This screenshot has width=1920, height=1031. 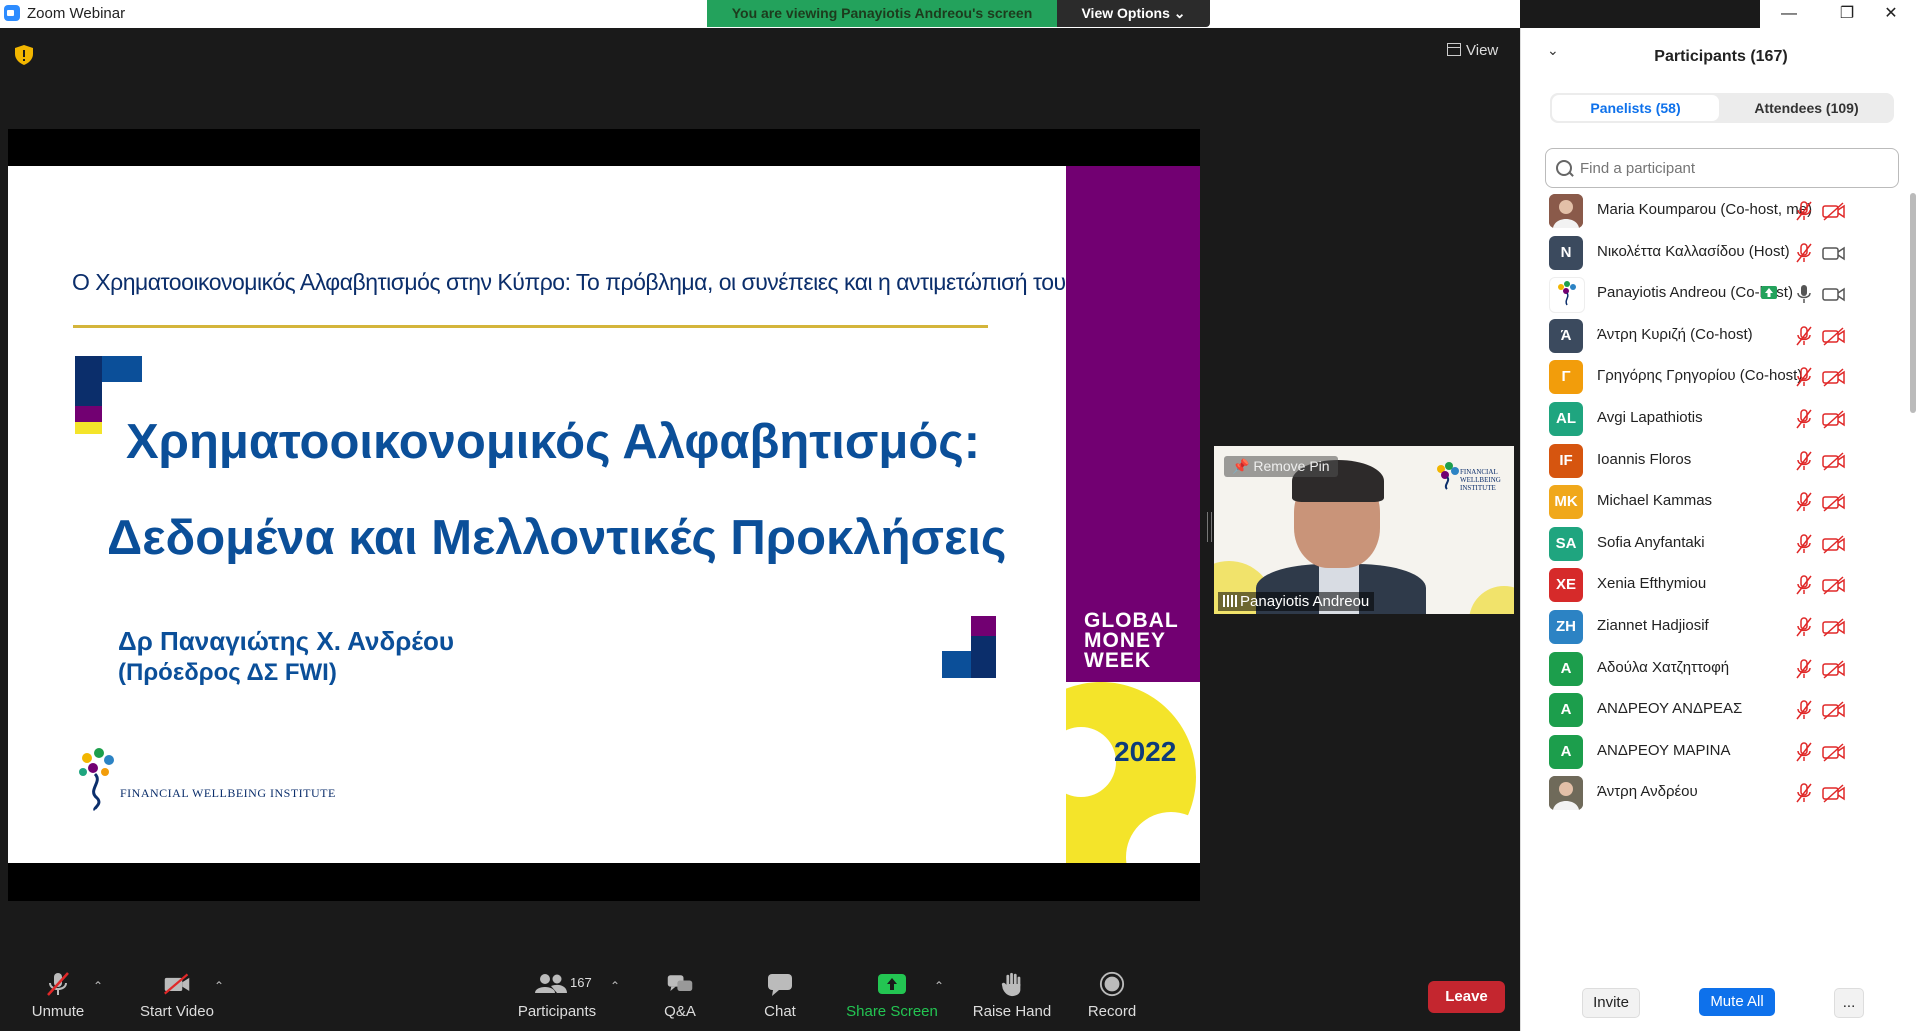 What do you see at coordinates (1566, 710) in the screenshot?
I see `avatar: A` at bounding box center [1566, 710].